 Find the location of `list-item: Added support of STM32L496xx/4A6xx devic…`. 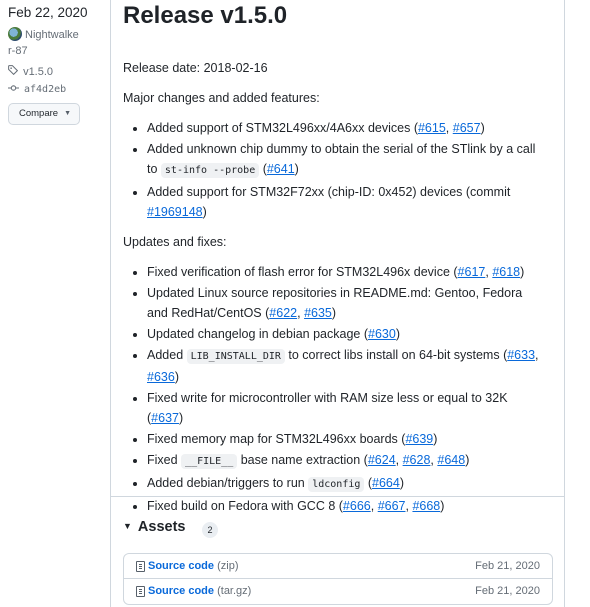

list-item: Added support of STM32L496xx/4A6xx devic… is located at coordinates (345, 128).